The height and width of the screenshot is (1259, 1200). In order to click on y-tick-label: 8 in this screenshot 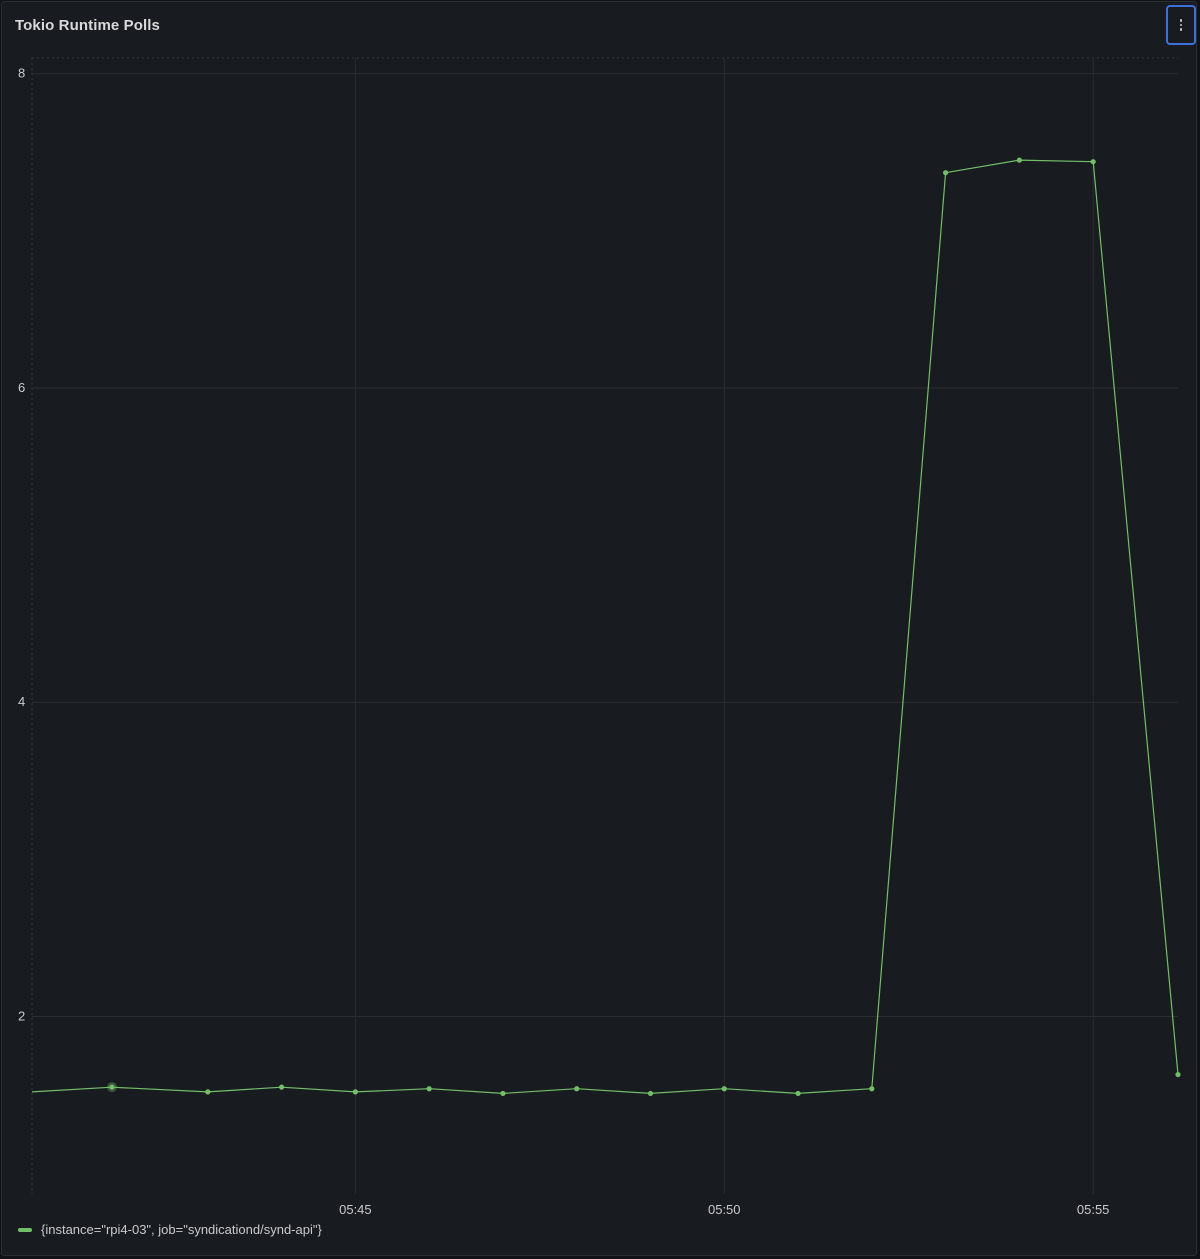, I will do `click(21, 73)`.